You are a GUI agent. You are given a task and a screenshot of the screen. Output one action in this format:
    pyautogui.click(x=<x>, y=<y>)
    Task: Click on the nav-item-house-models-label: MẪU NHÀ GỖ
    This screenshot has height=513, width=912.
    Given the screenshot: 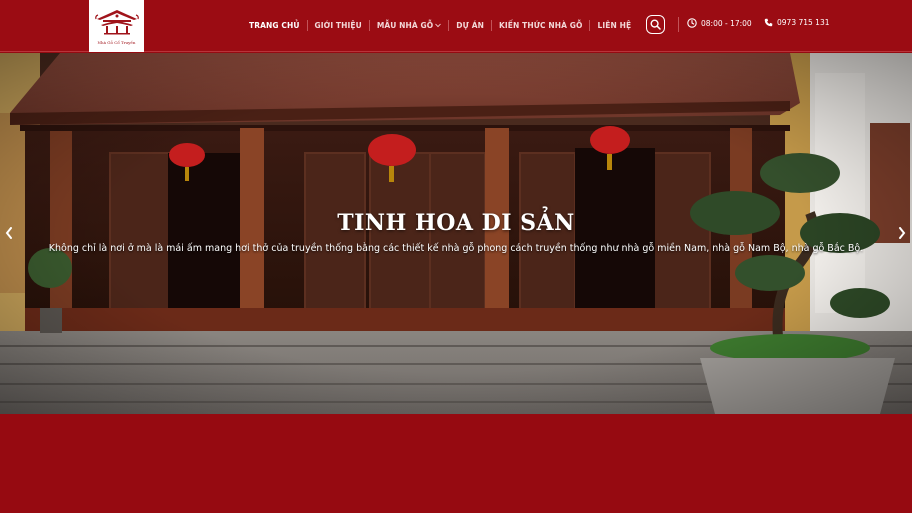 What is the action you would take?
    pyautogui.click(x=405, y=25)
    